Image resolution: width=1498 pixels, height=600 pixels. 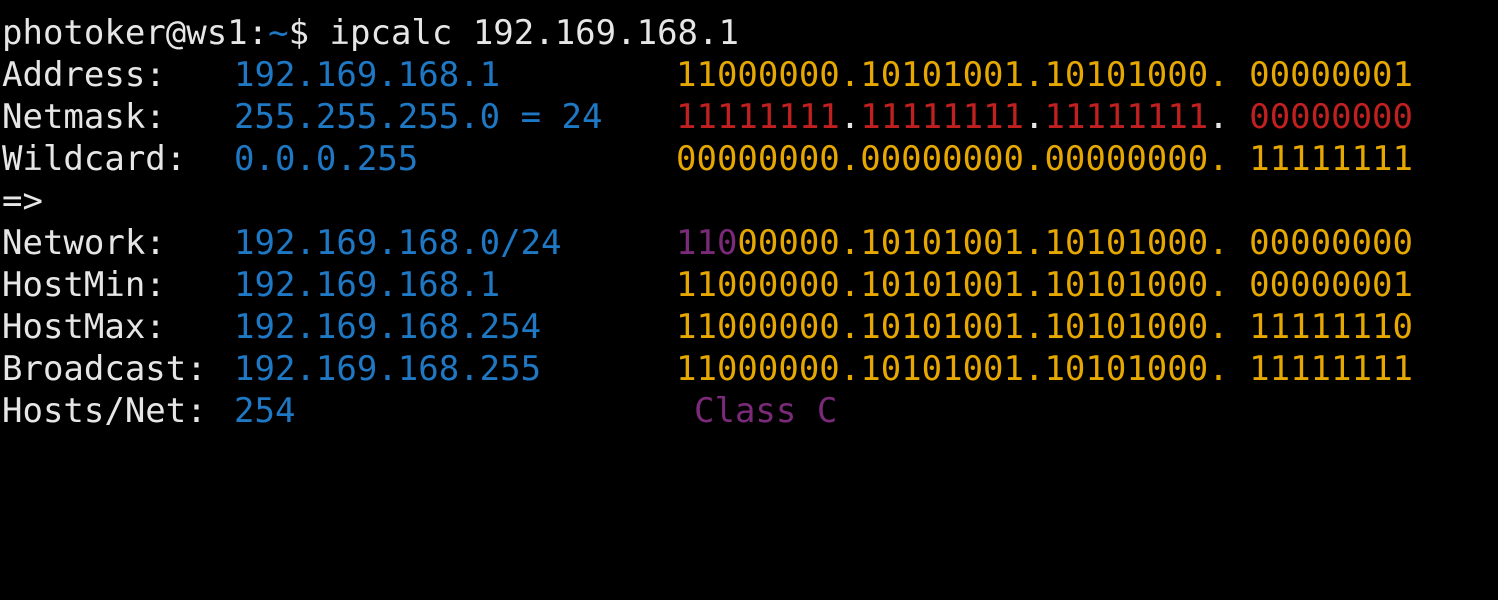 What do you see at coordinates (388, 327) in the screenshot?
I see `hostmax-value: 192.169.168.254` at bounding box center [388, 327].